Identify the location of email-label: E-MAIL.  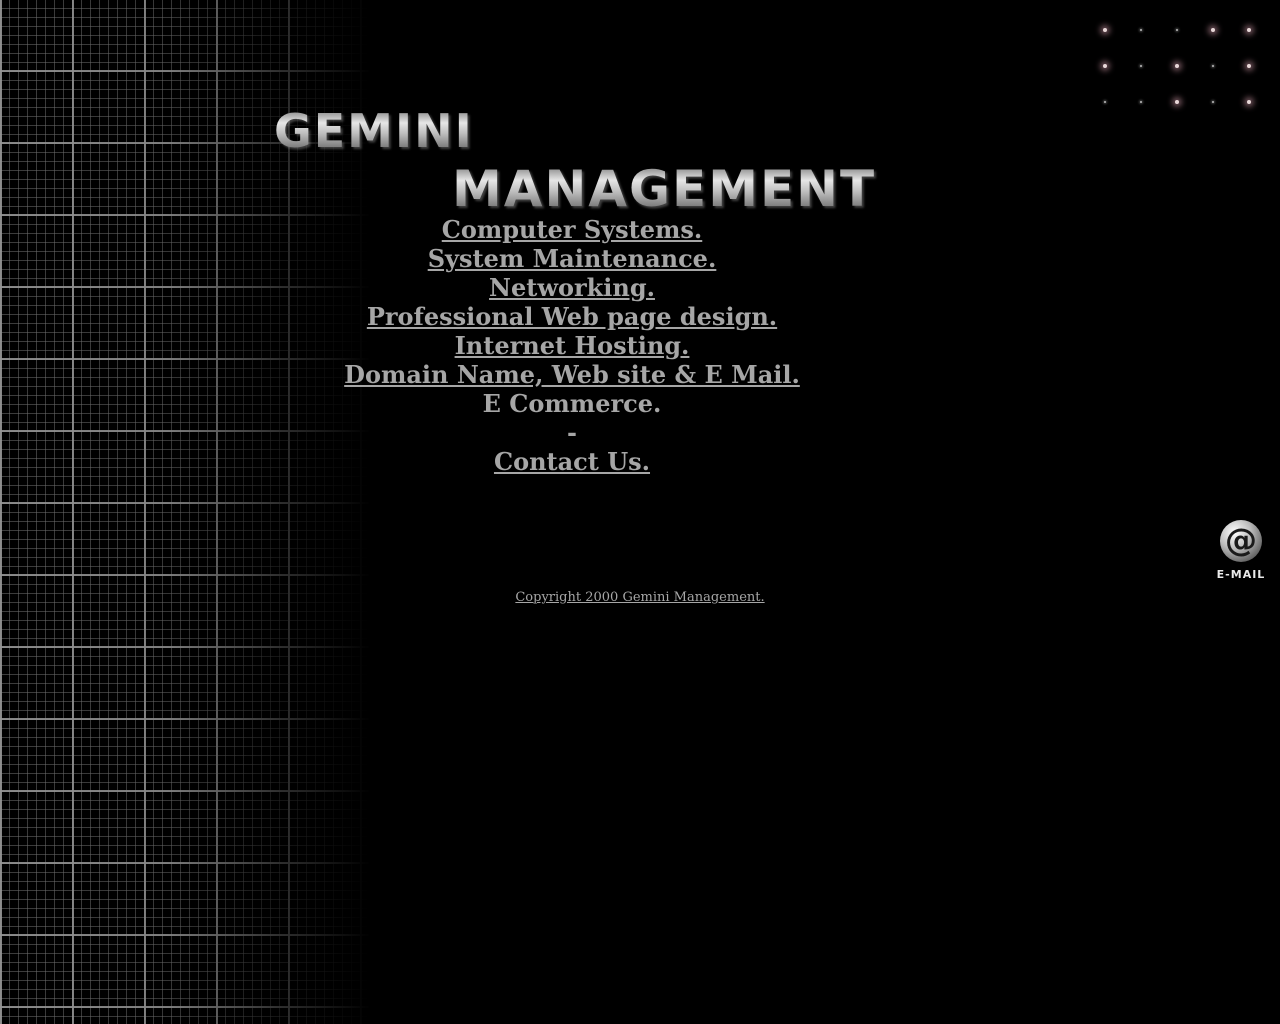
(1241, 574).